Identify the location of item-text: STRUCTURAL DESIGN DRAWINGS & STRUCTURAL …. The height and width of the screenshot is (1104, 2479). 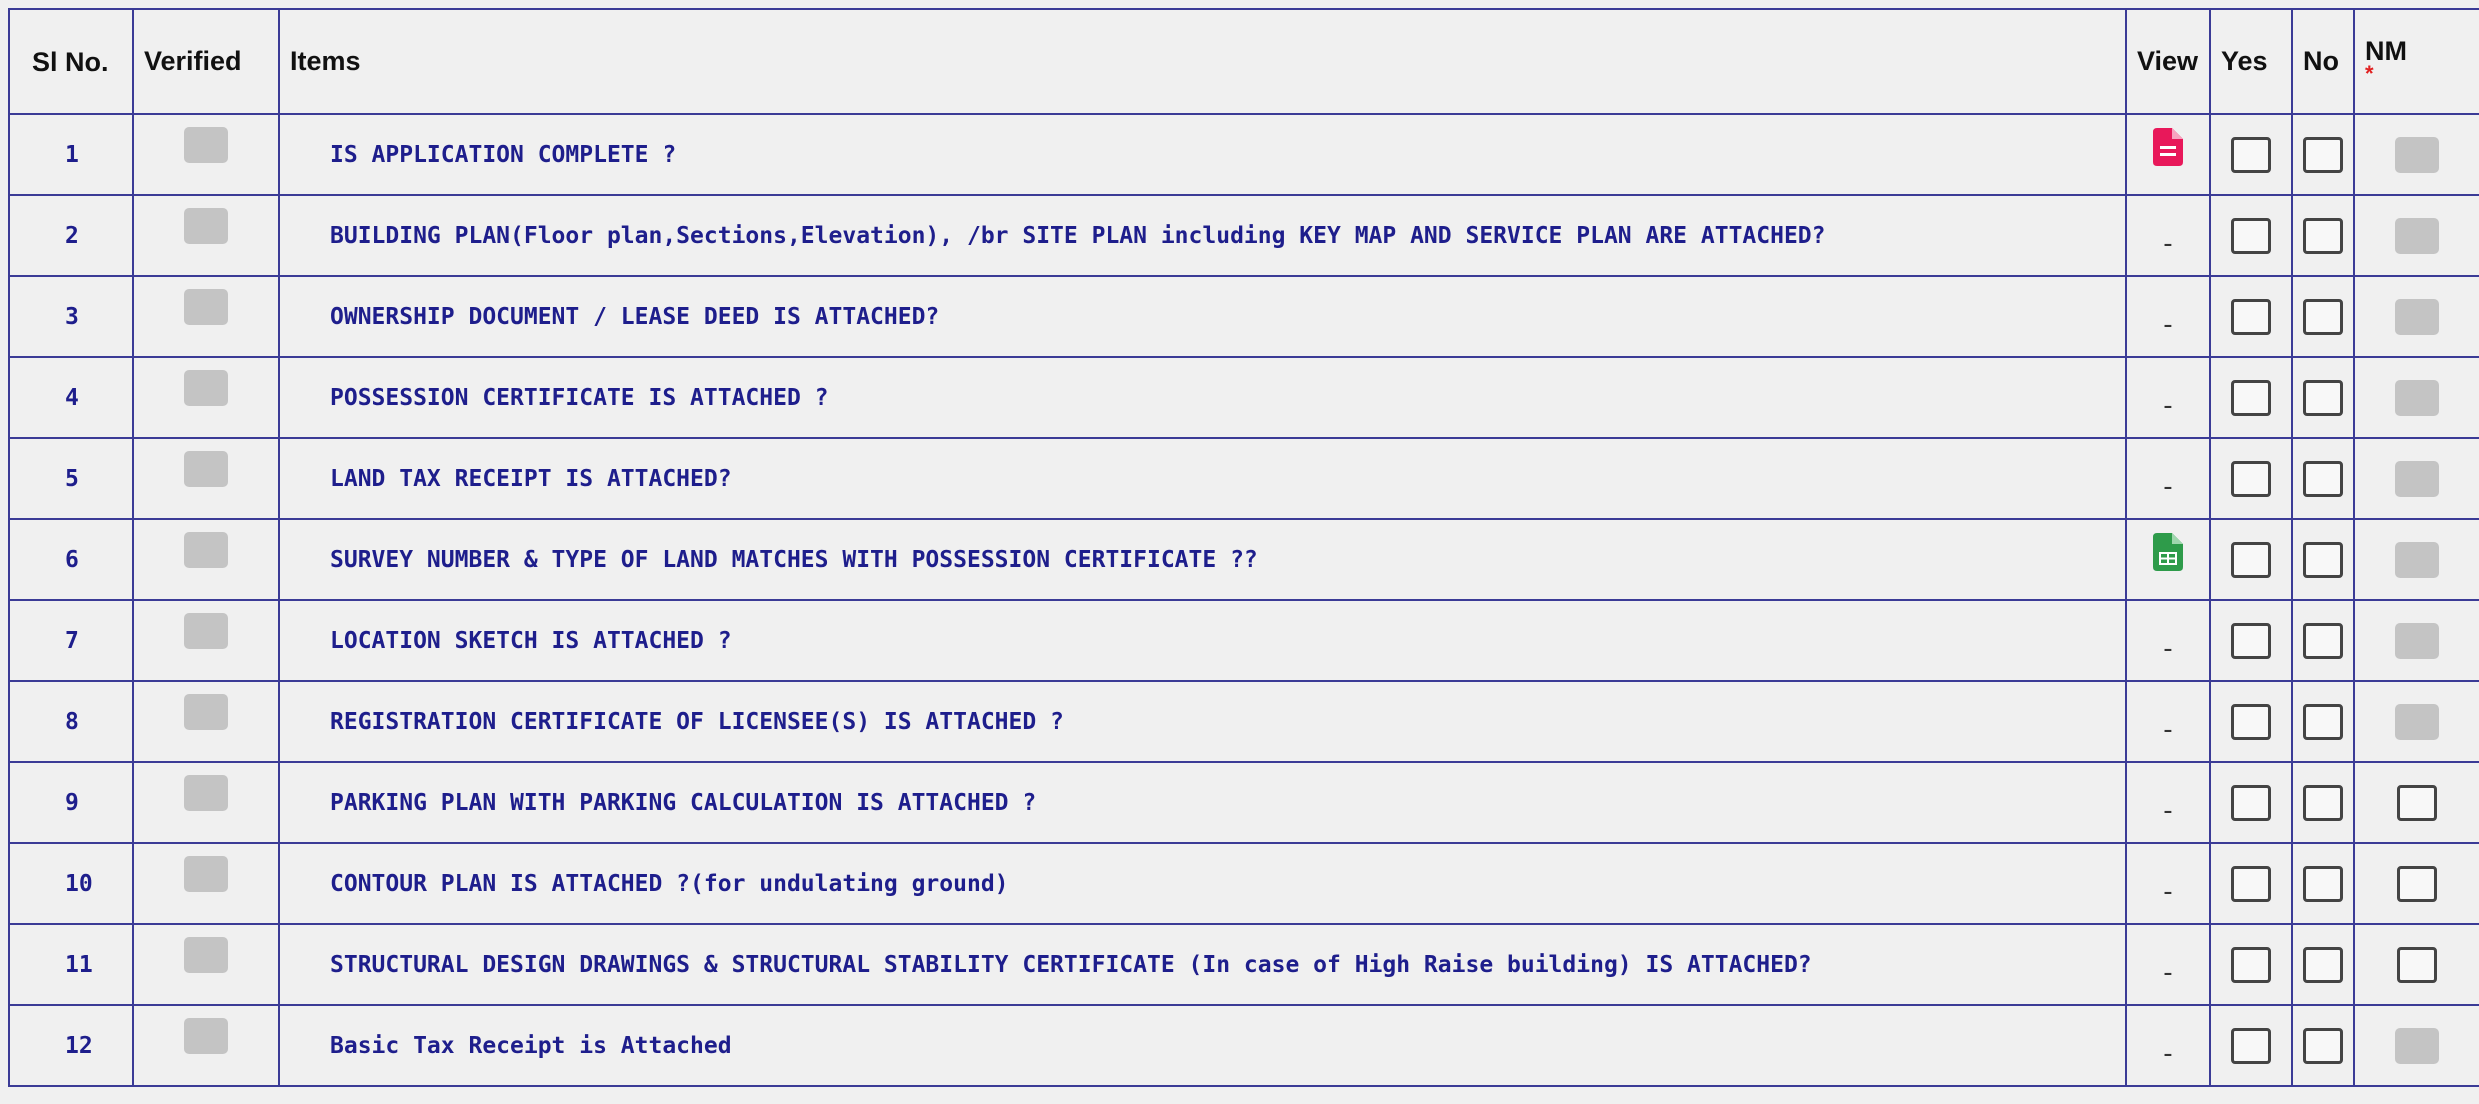
(1202, 965).